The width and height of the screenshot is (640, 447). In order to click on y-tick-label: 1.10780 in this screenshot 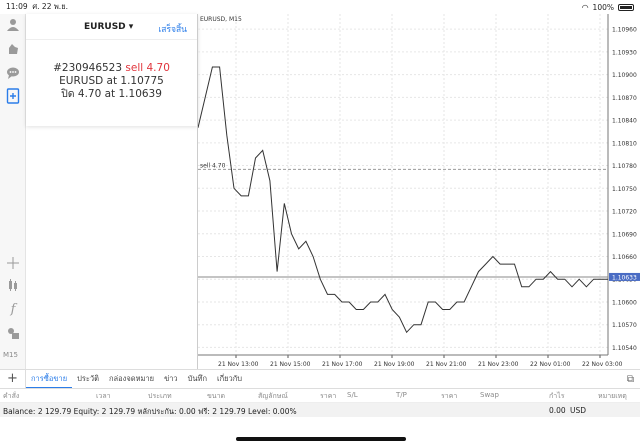, I will do `click(624, 166)`.